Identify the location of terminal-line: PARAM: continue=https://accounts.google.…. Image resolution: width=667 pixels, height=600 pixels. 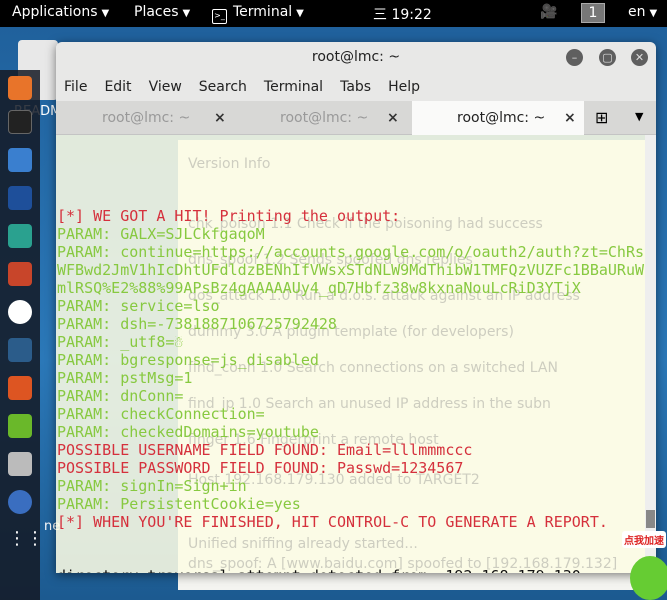
(350, 252).